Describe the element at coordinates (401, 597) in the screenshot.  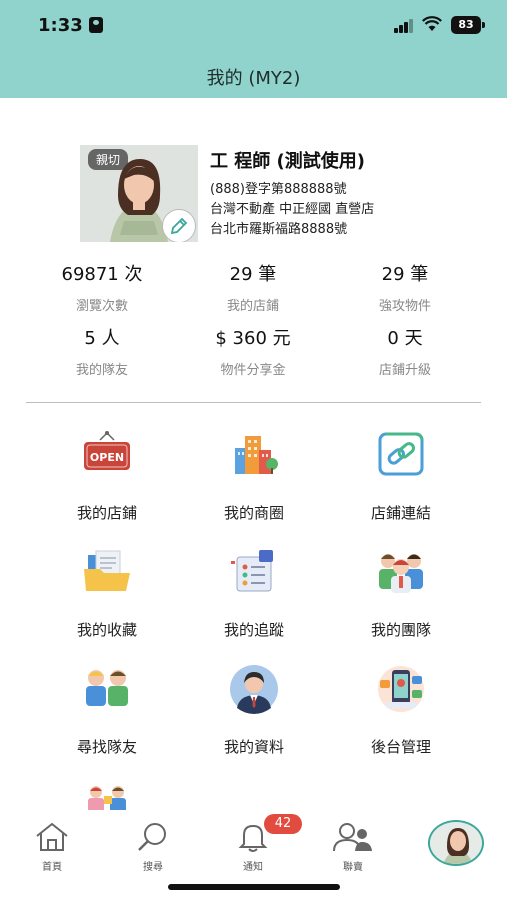
I see `menu-my-team: 我的團隊` at that location.